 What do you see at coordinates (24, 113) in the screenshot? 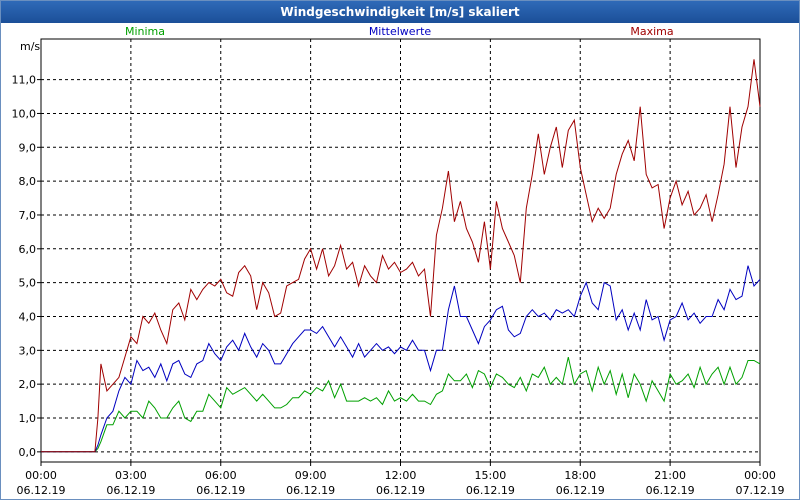
I see `y-tick-label: 10,0` at bounding box center [24, 113].